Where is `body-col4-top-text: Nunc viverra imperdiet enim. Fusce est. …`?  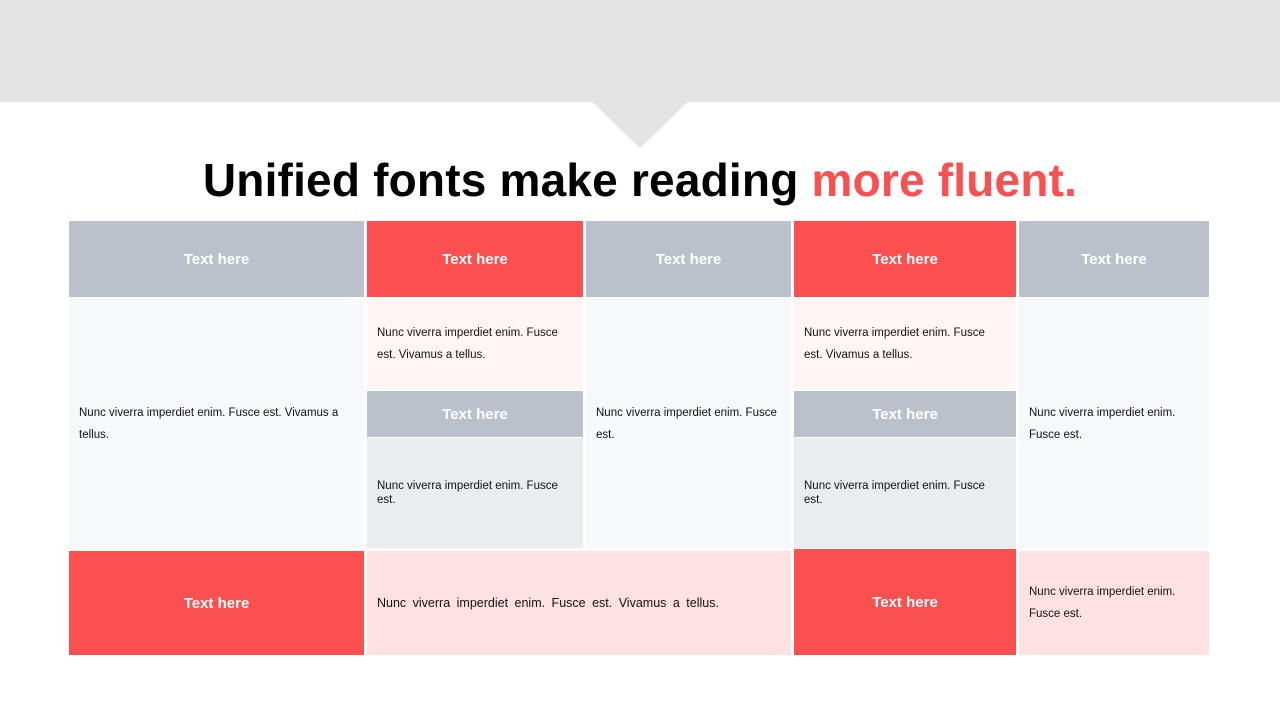 body-col4-top-text: Nunc viverra imperdiet enim. Fusce est. … is located at coordinates (894, 344).